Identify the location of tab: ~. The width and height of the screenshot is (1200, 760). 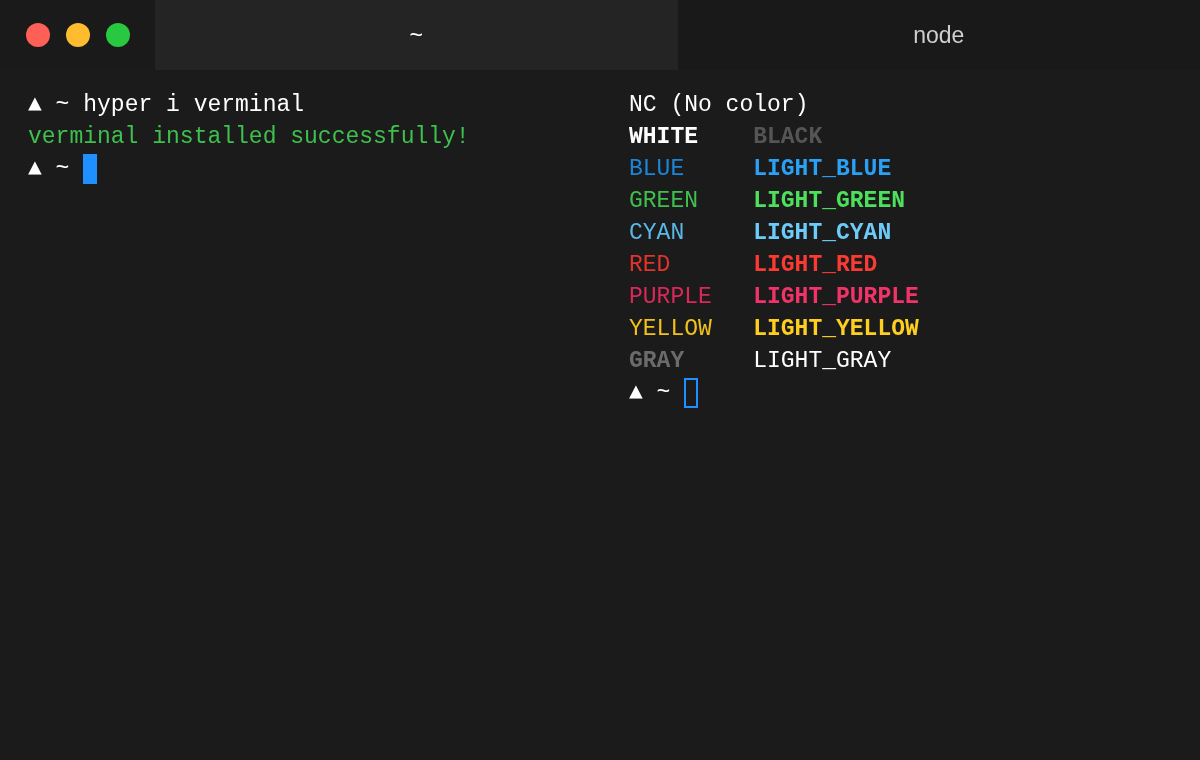
(416, 35).